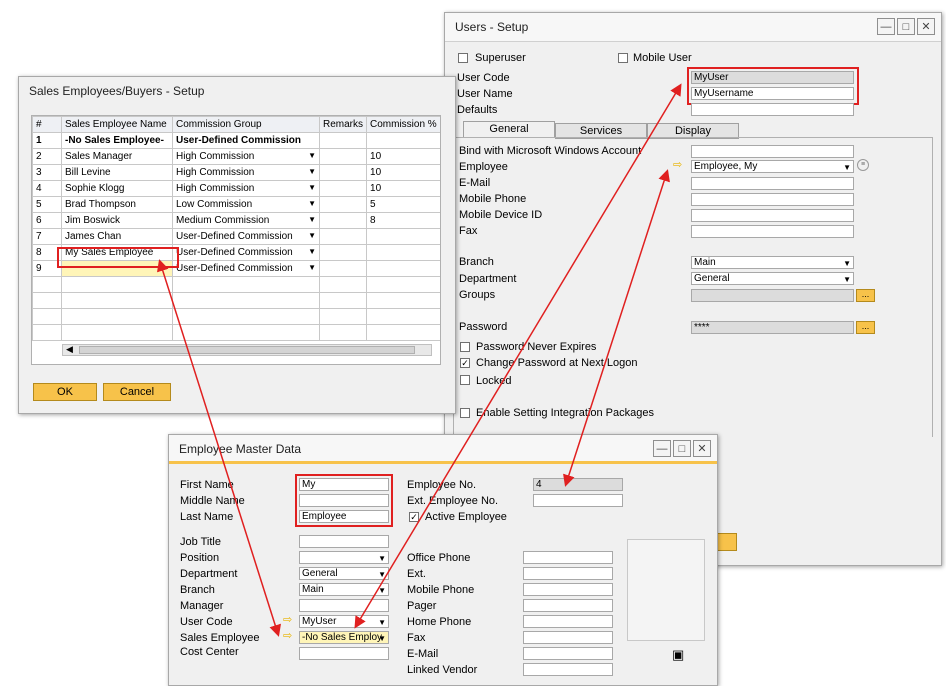 This screenshot has height=686, width=946. Describe the element at coordinates (117, 124) in the screenshot. I see `col-header-name: Sales Employee Name` at that location.